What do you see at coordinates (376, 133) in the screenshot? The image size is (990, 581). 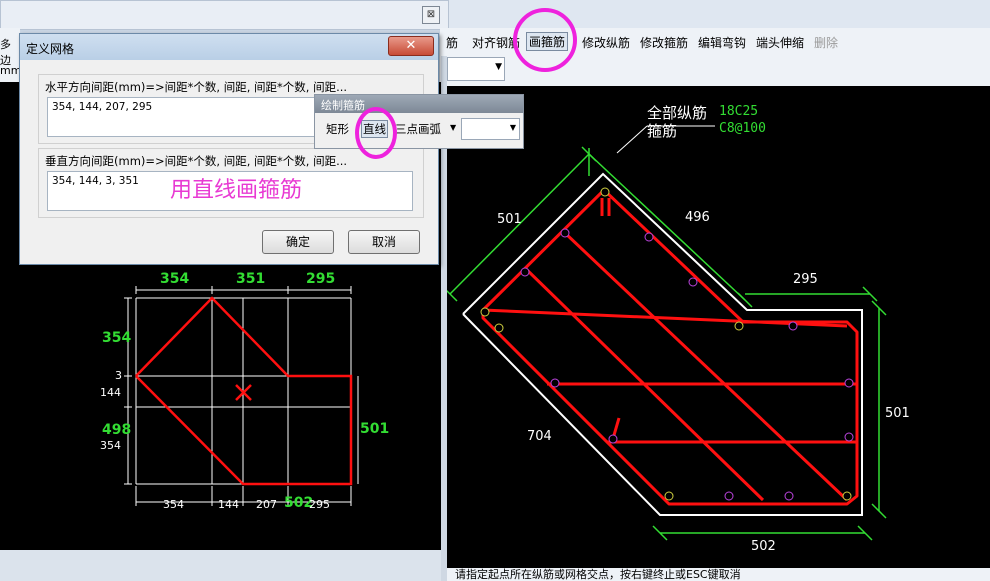 I see `highlight-circle-line` at bounding box center [376, 133].